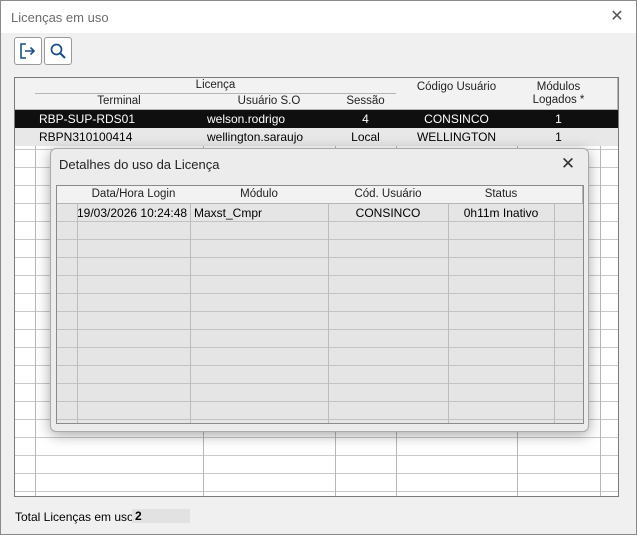 The width and height of the screenshot is (637, 535). I want to click on col-status-header: Status, so click(501, 195).